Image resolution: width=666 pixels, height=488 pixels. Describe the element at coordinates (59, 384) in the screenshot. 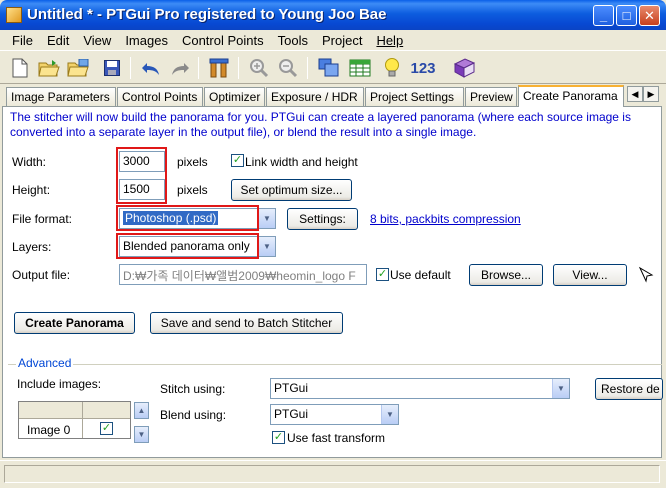

I see `include-images-label: Include images:` at that location.